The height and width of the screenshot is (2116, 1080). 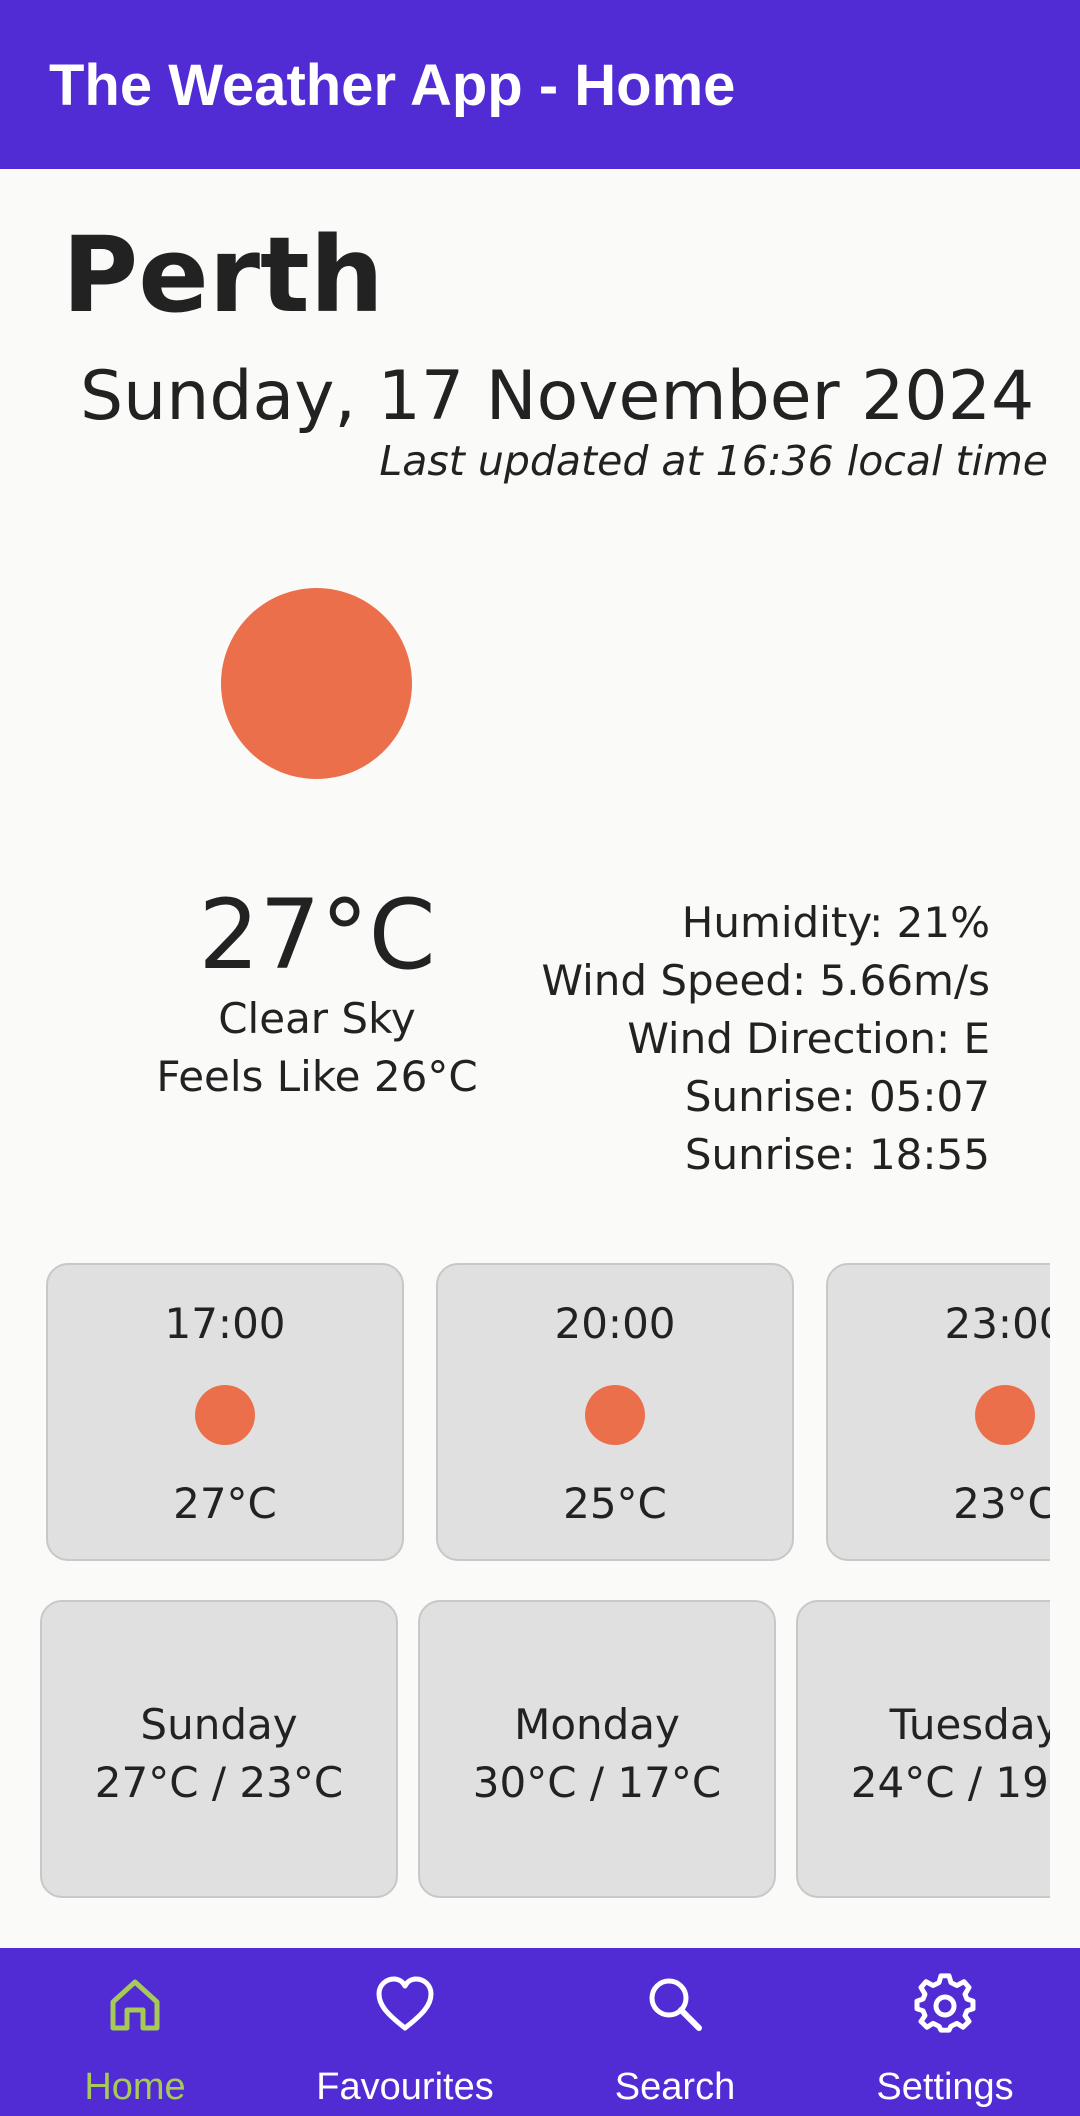 I want to click on last-updated: Last updated at 16:36 local time, so click(x=713, y=461).